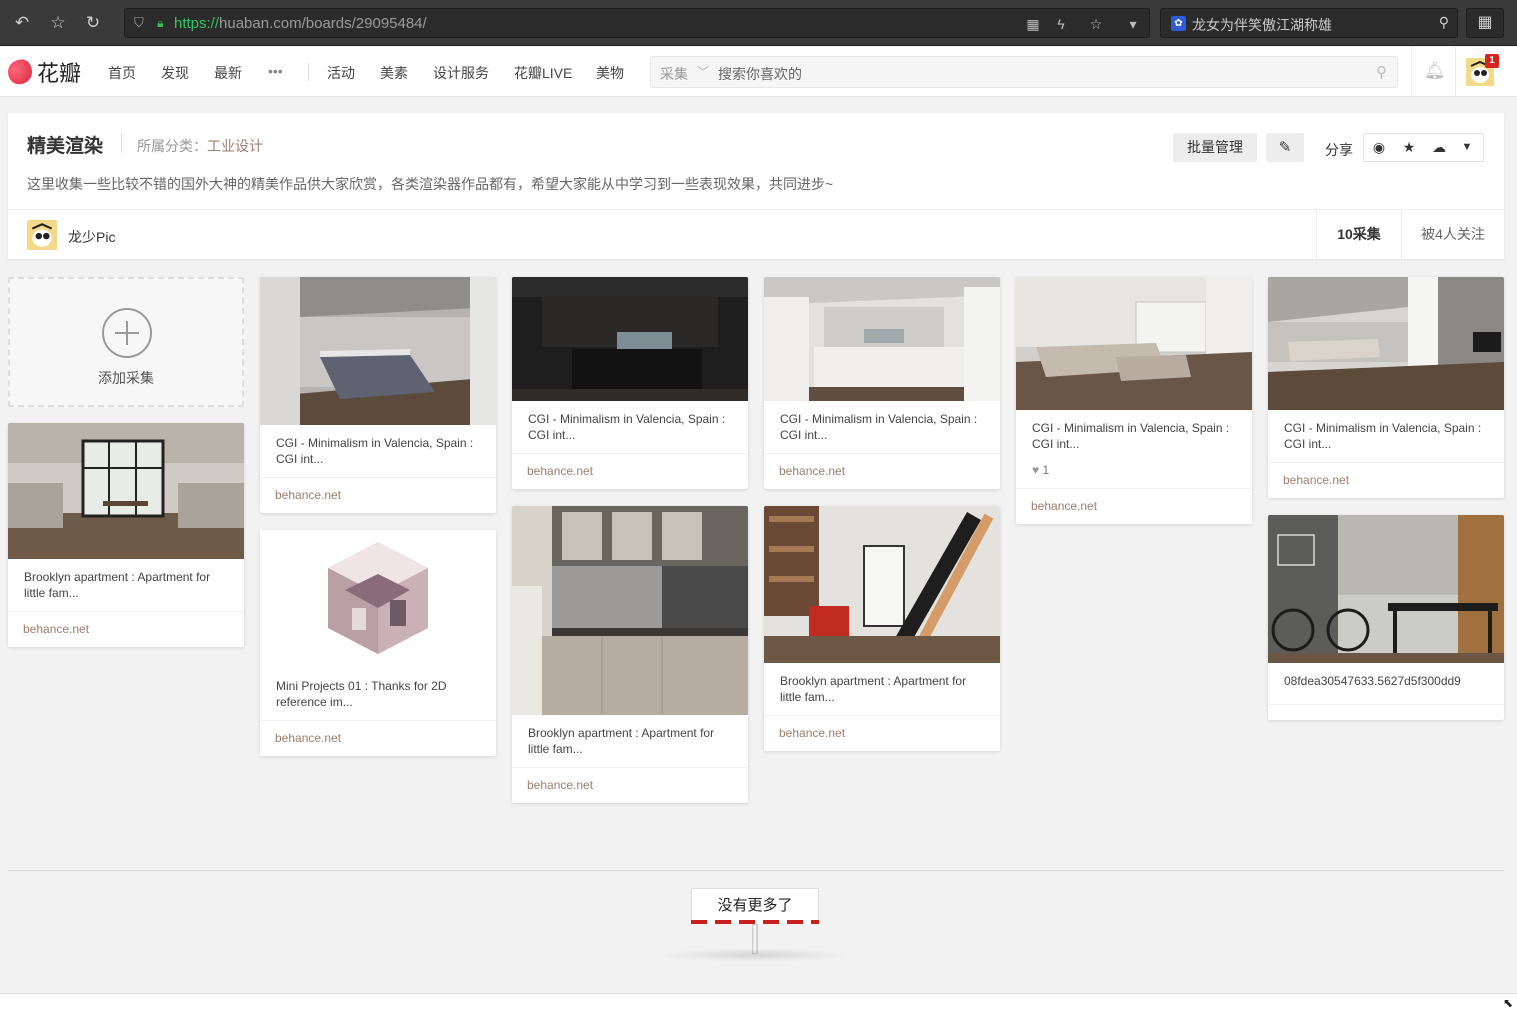 The height and width of the screenshot is (1010, 1517). I want to click on end-divider, so click(756, 870).